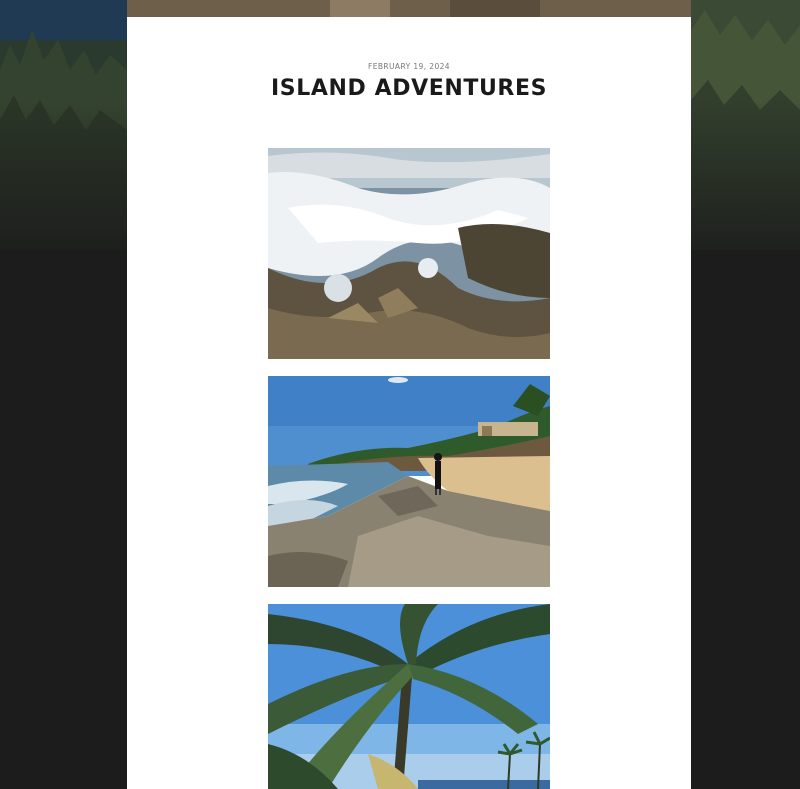  Describe the element at coordinates (409, 66) in the screenshot. I see `post-date: FEBRUARY 19, 2024` at that location.